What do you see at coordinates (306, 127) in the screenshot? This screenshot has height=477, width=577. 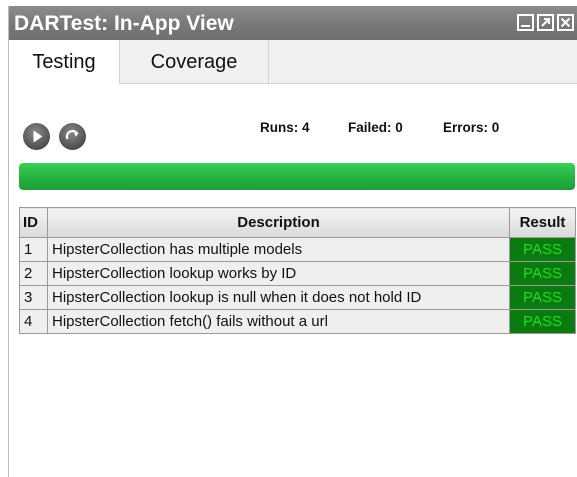 I see `runs-value: 4` at bounding box center [306, 127].